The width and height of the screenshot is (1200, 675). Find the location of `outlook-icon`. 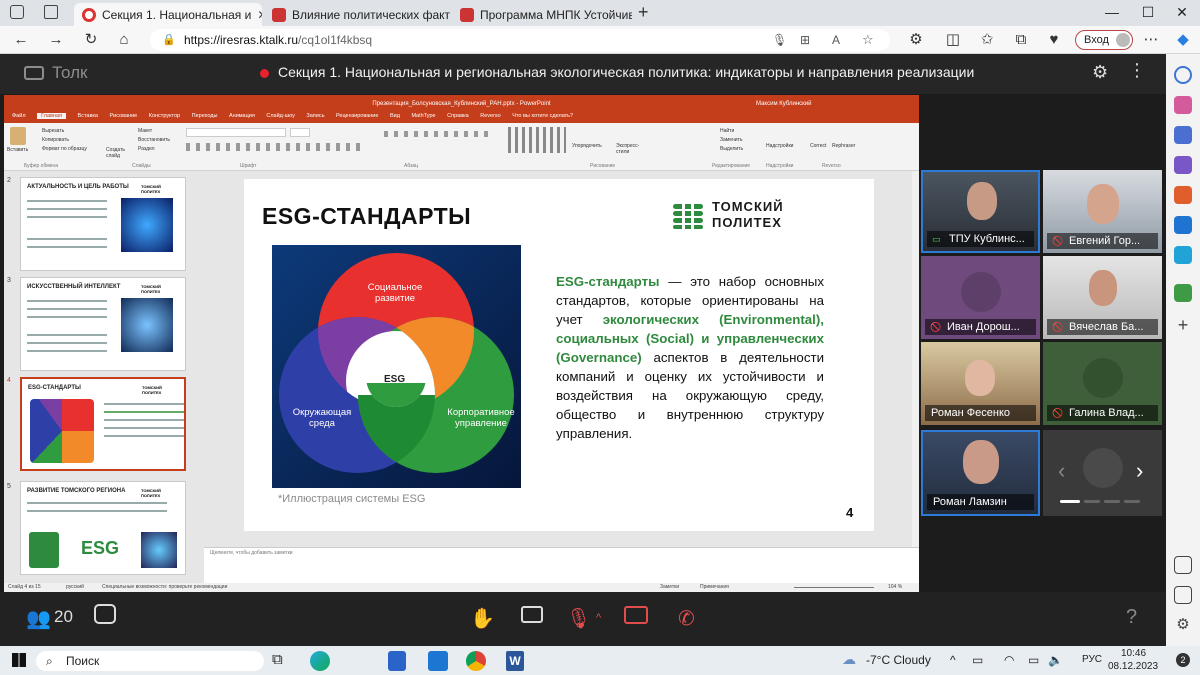

outlook-icon is located at coordinates (1183, 225).